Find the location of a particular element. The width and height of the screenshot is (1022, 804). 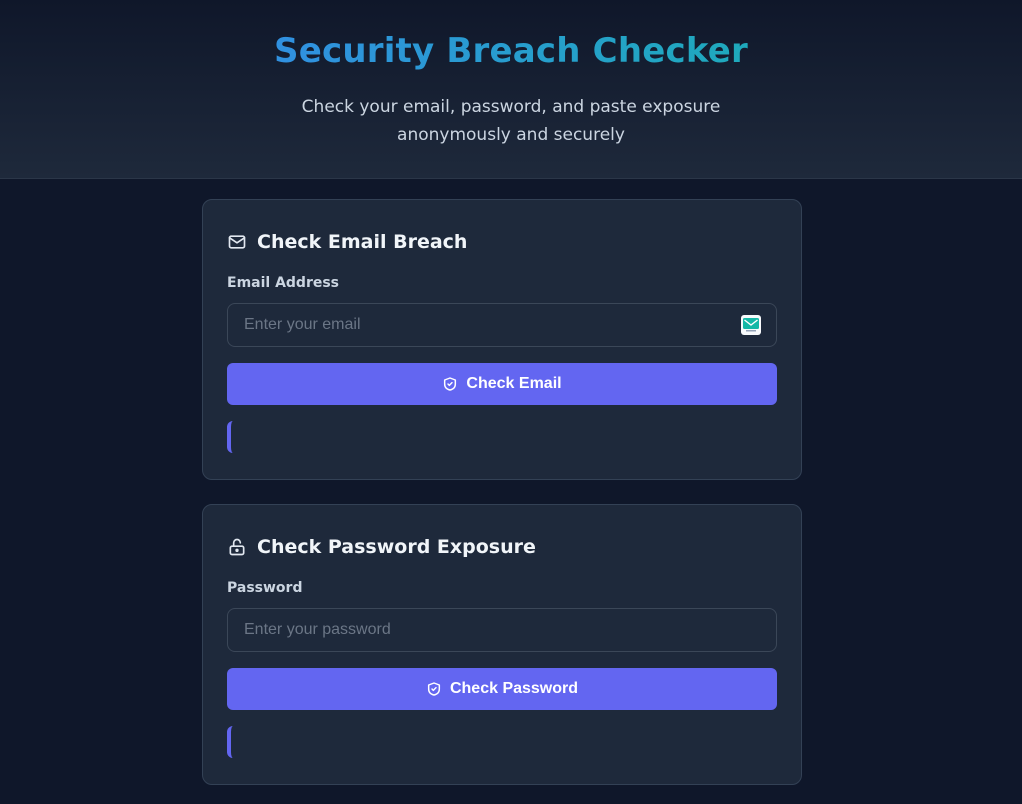

password-input-wrapper is located at coordinates (502, 630).